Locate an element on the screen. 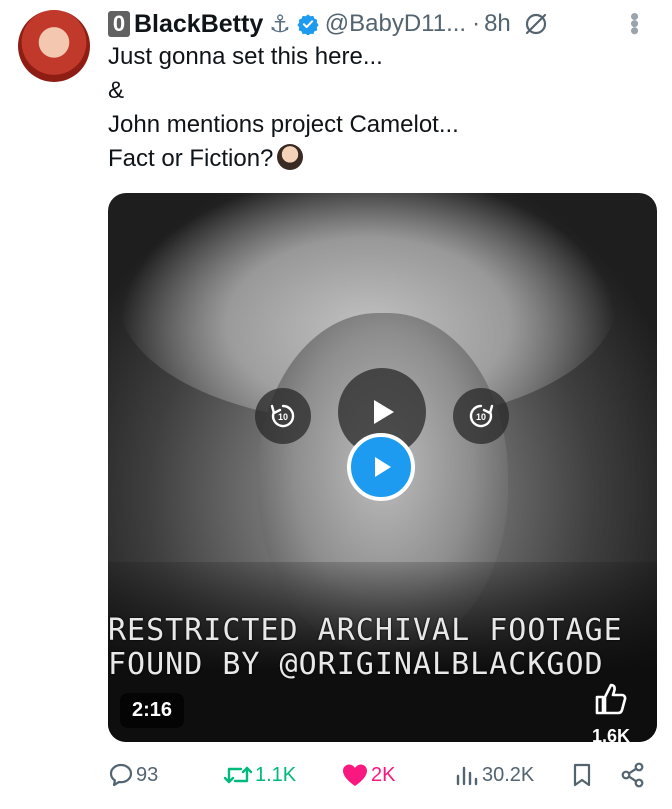 The image size is (672, 809). video-like-overlay: 1.6K is located at coordinates (611, 710).